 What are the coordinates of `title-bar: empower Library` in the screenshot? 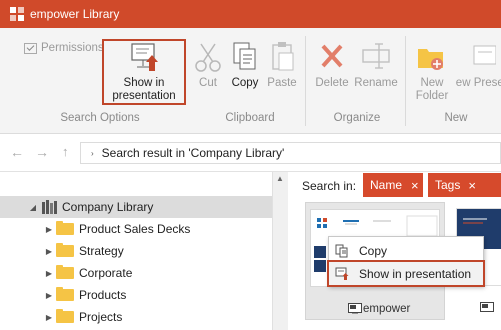 It's located at (250, 14).